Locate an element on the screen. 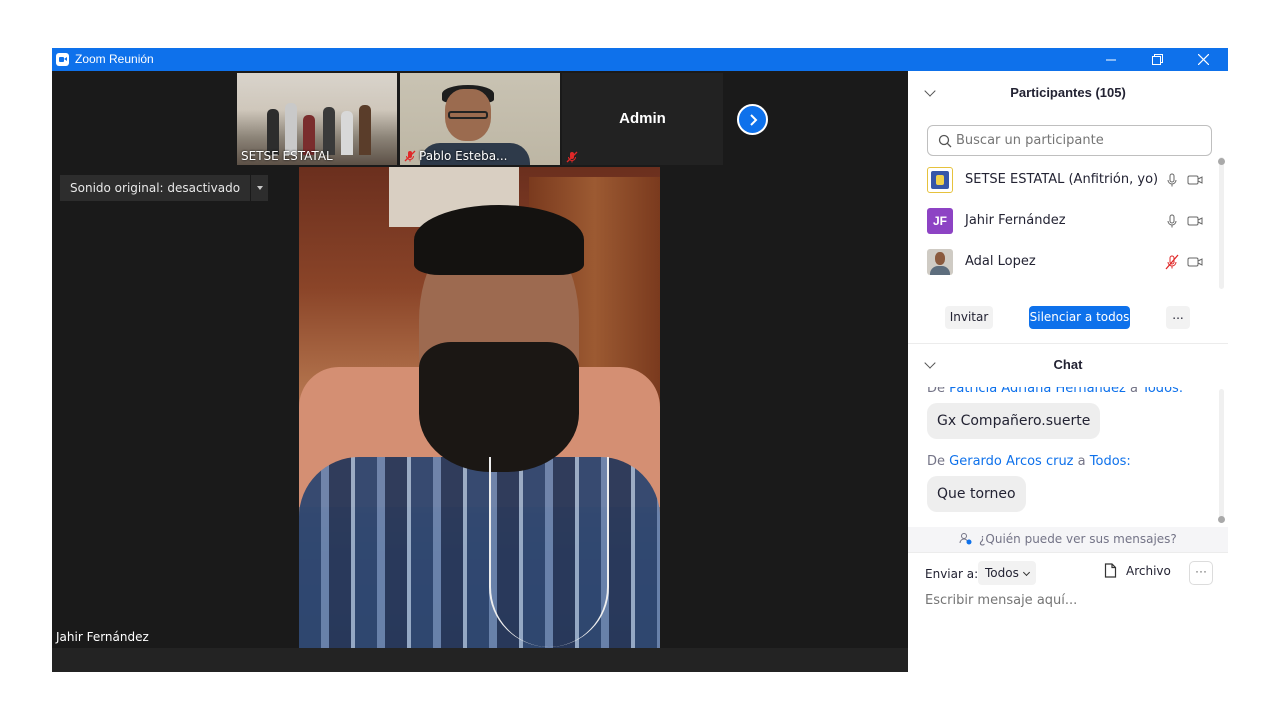  participant-row: JF Jahir Fernández is located at coordinates (1063, 220).